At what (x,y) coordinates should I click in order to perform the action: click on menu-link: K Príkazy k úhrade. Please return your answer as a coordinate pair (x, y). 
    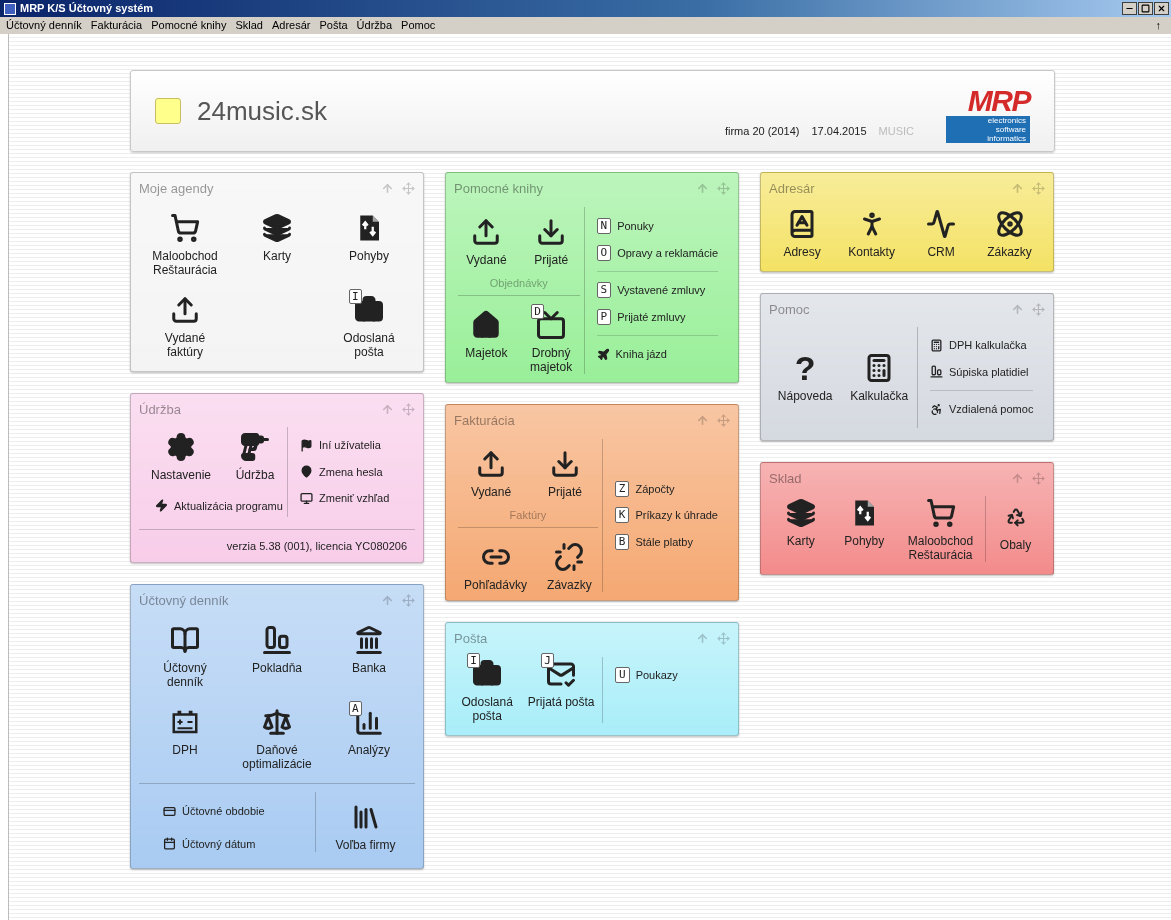
    Looking at the image, I should click on (666, 515).